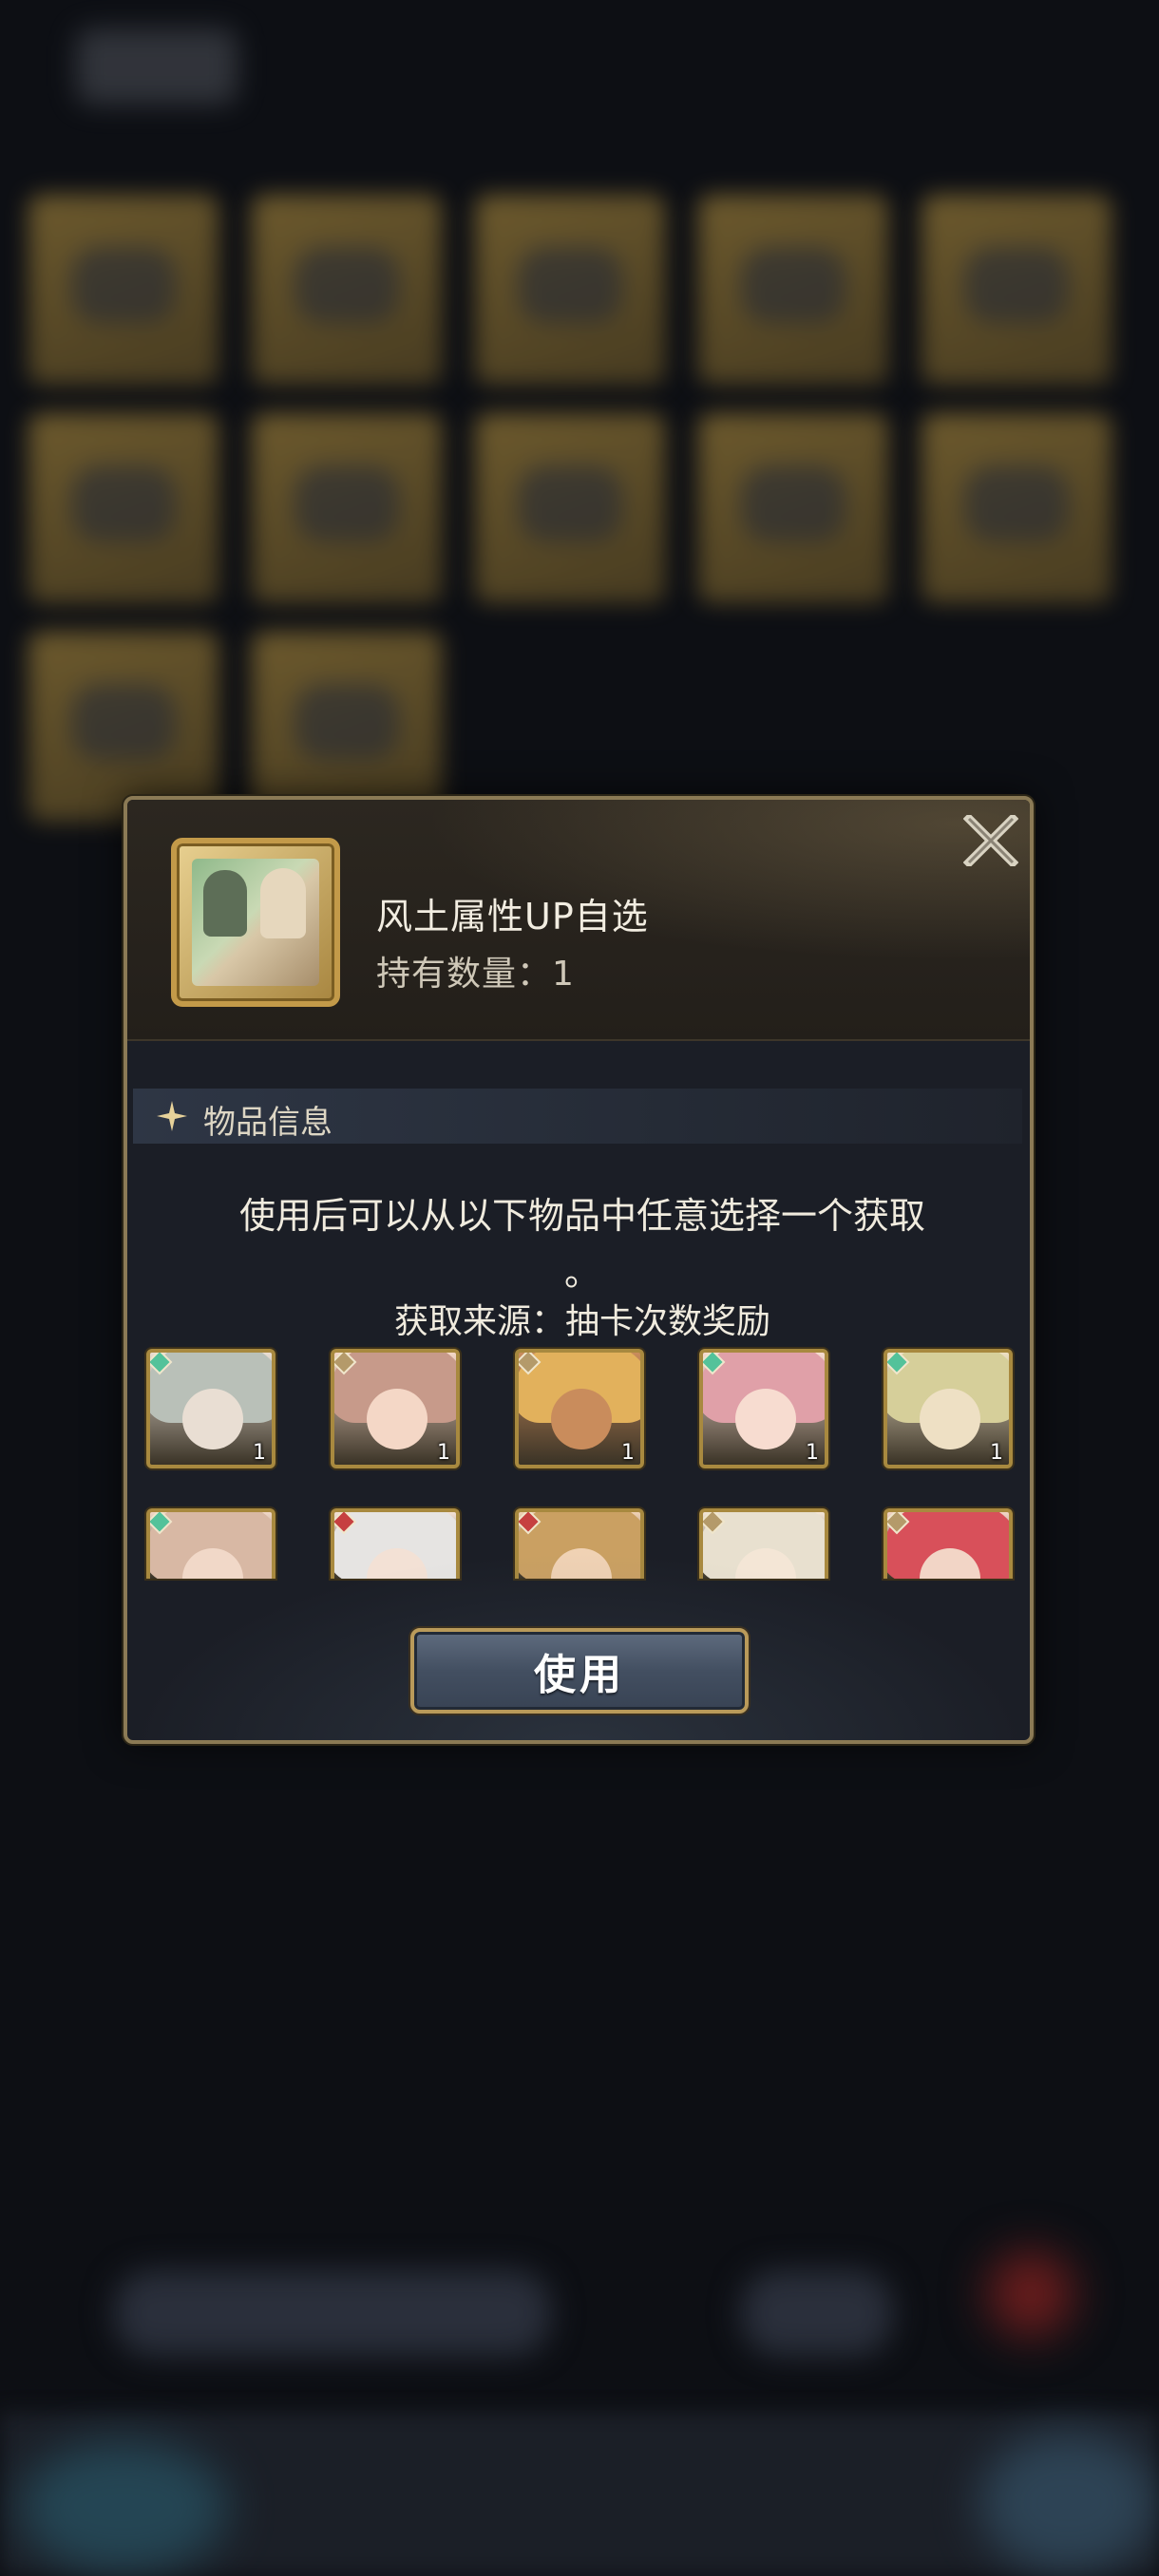  Describe the element at coordinates (1031, 2294) in the screenshot. I see `background-badge-blur` at that location.